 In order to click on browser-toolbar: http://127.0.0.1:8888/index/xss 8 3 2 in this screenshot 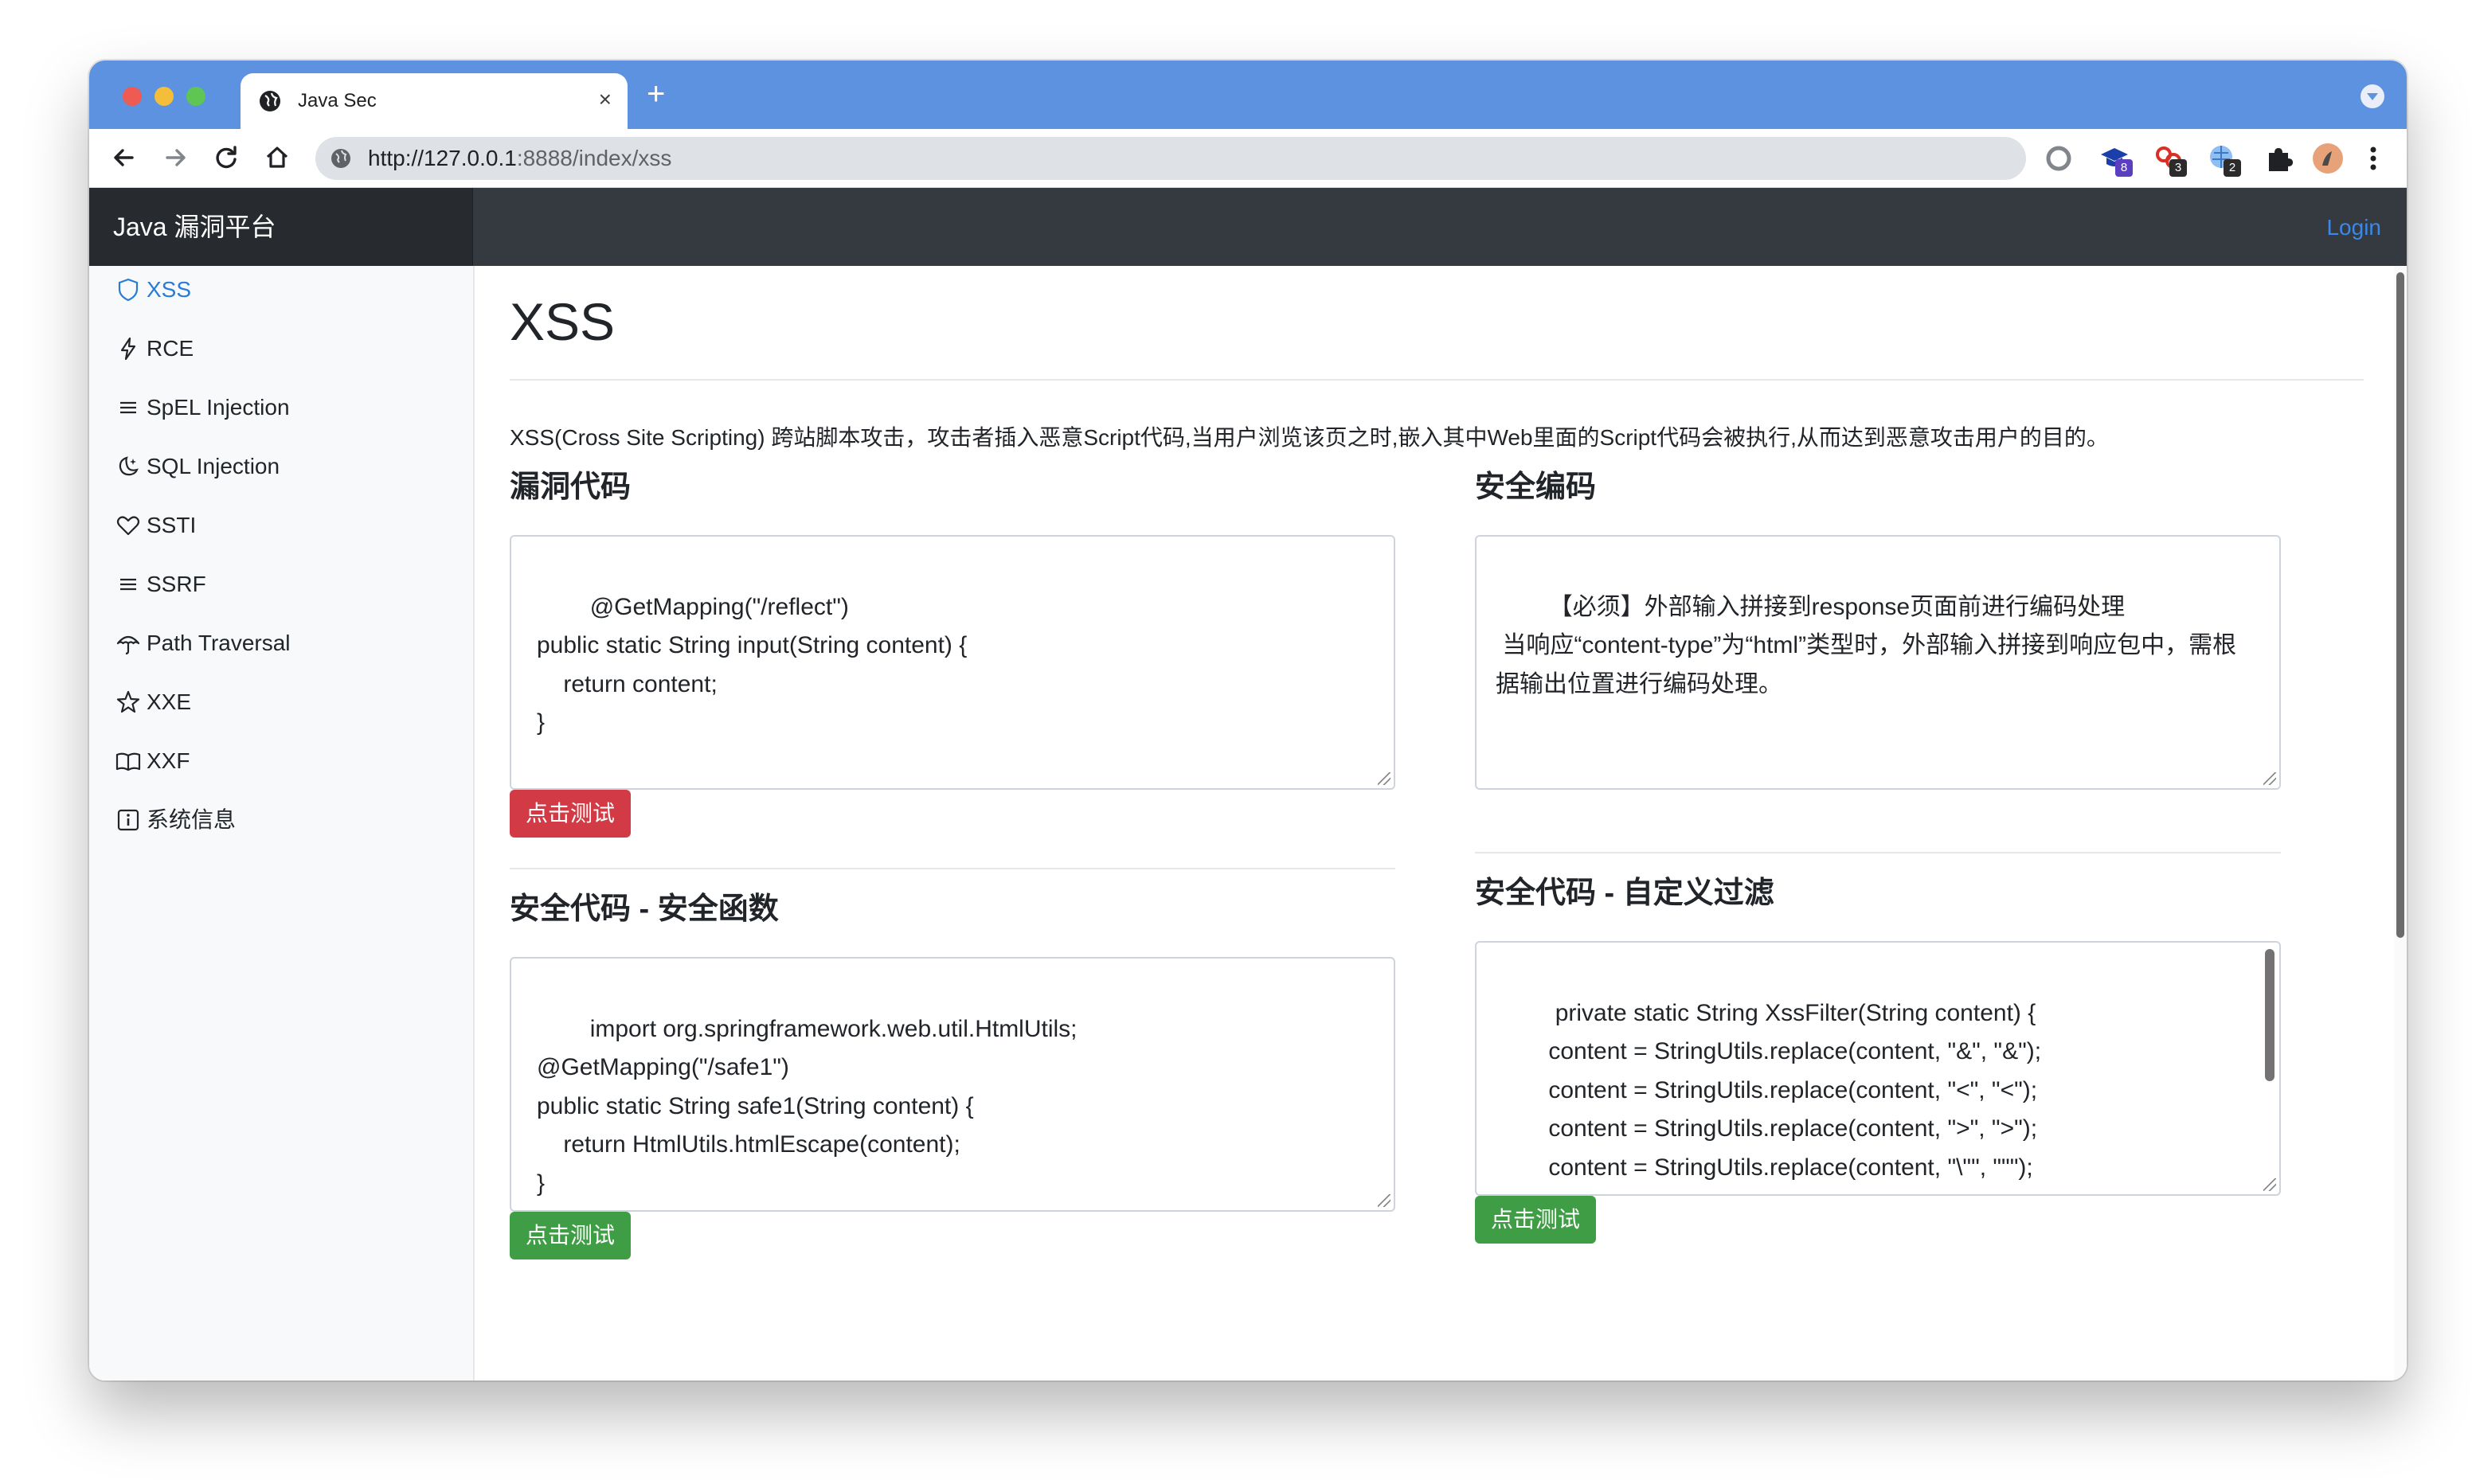, I will do `click(1248, 158)`.